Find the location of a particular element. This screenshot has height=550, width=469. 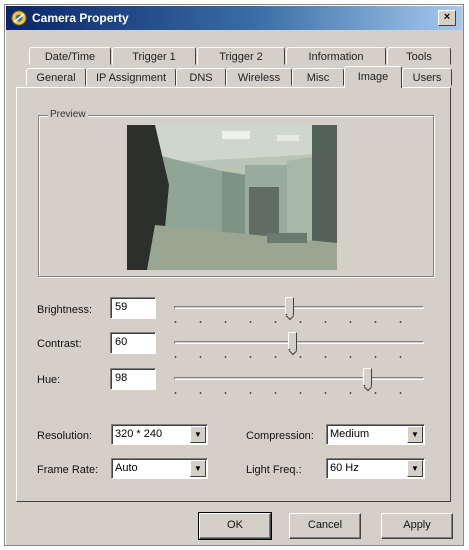

hue-slider-track is located at coordinates (299, 378).